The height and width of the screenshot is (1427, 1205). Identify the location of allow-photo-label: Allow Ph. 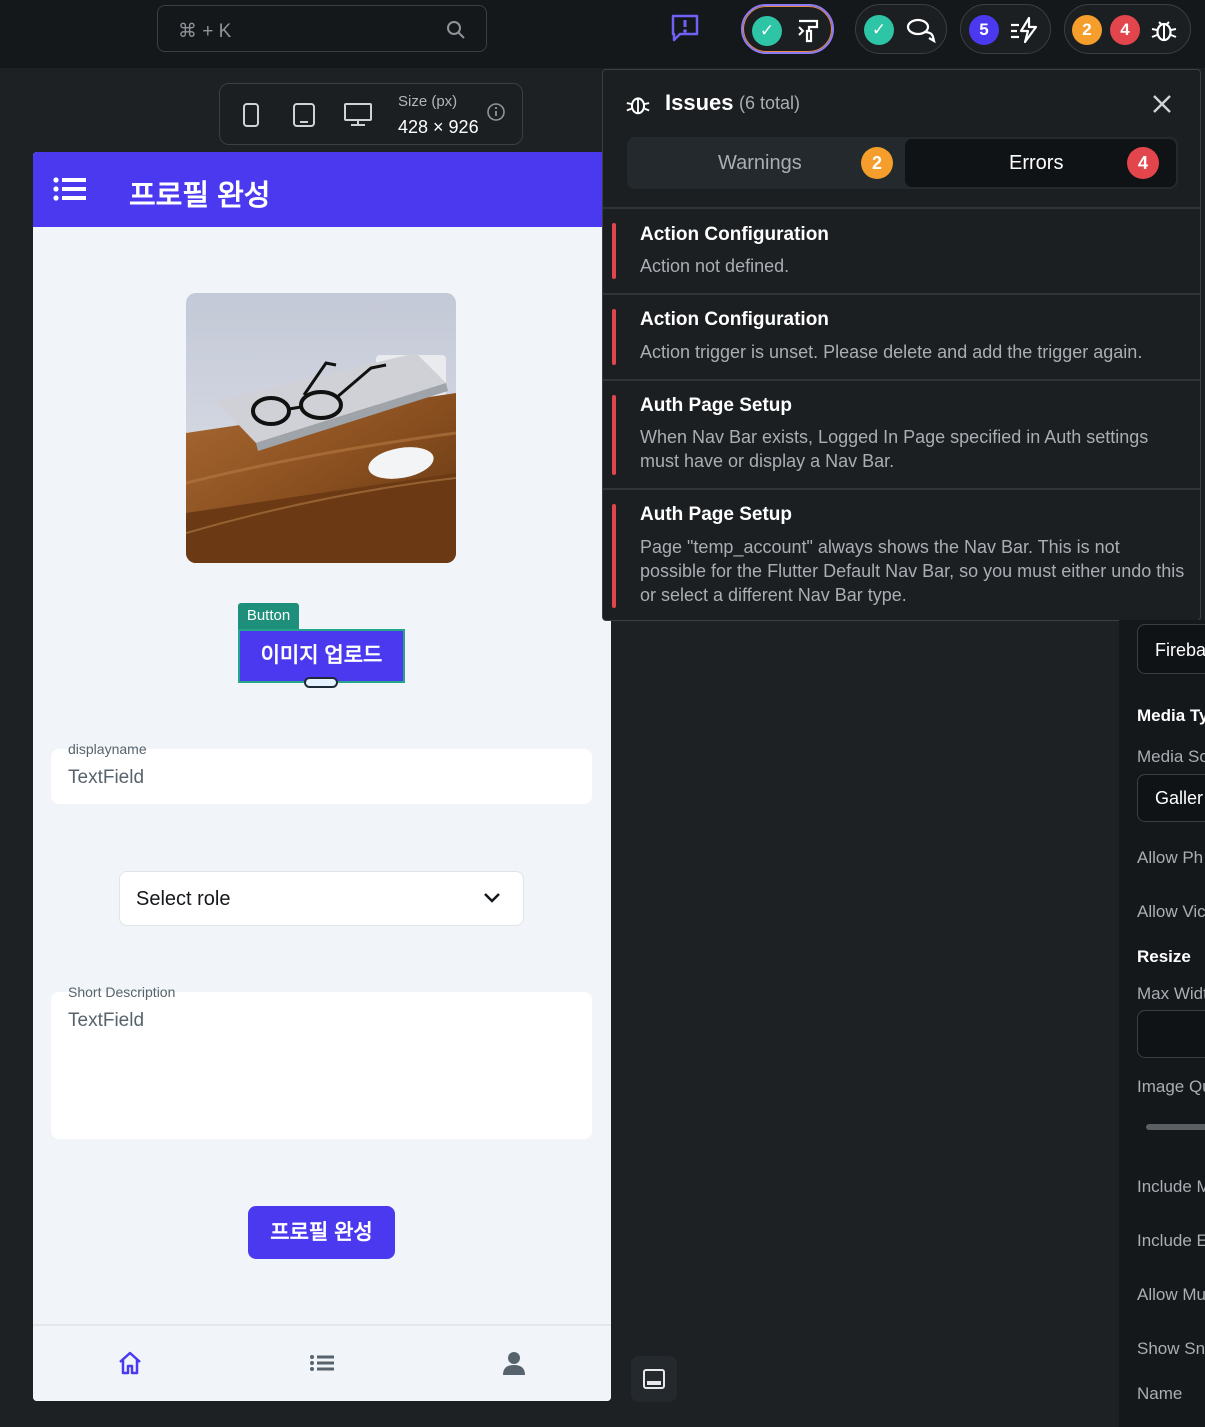
(1170, 857).